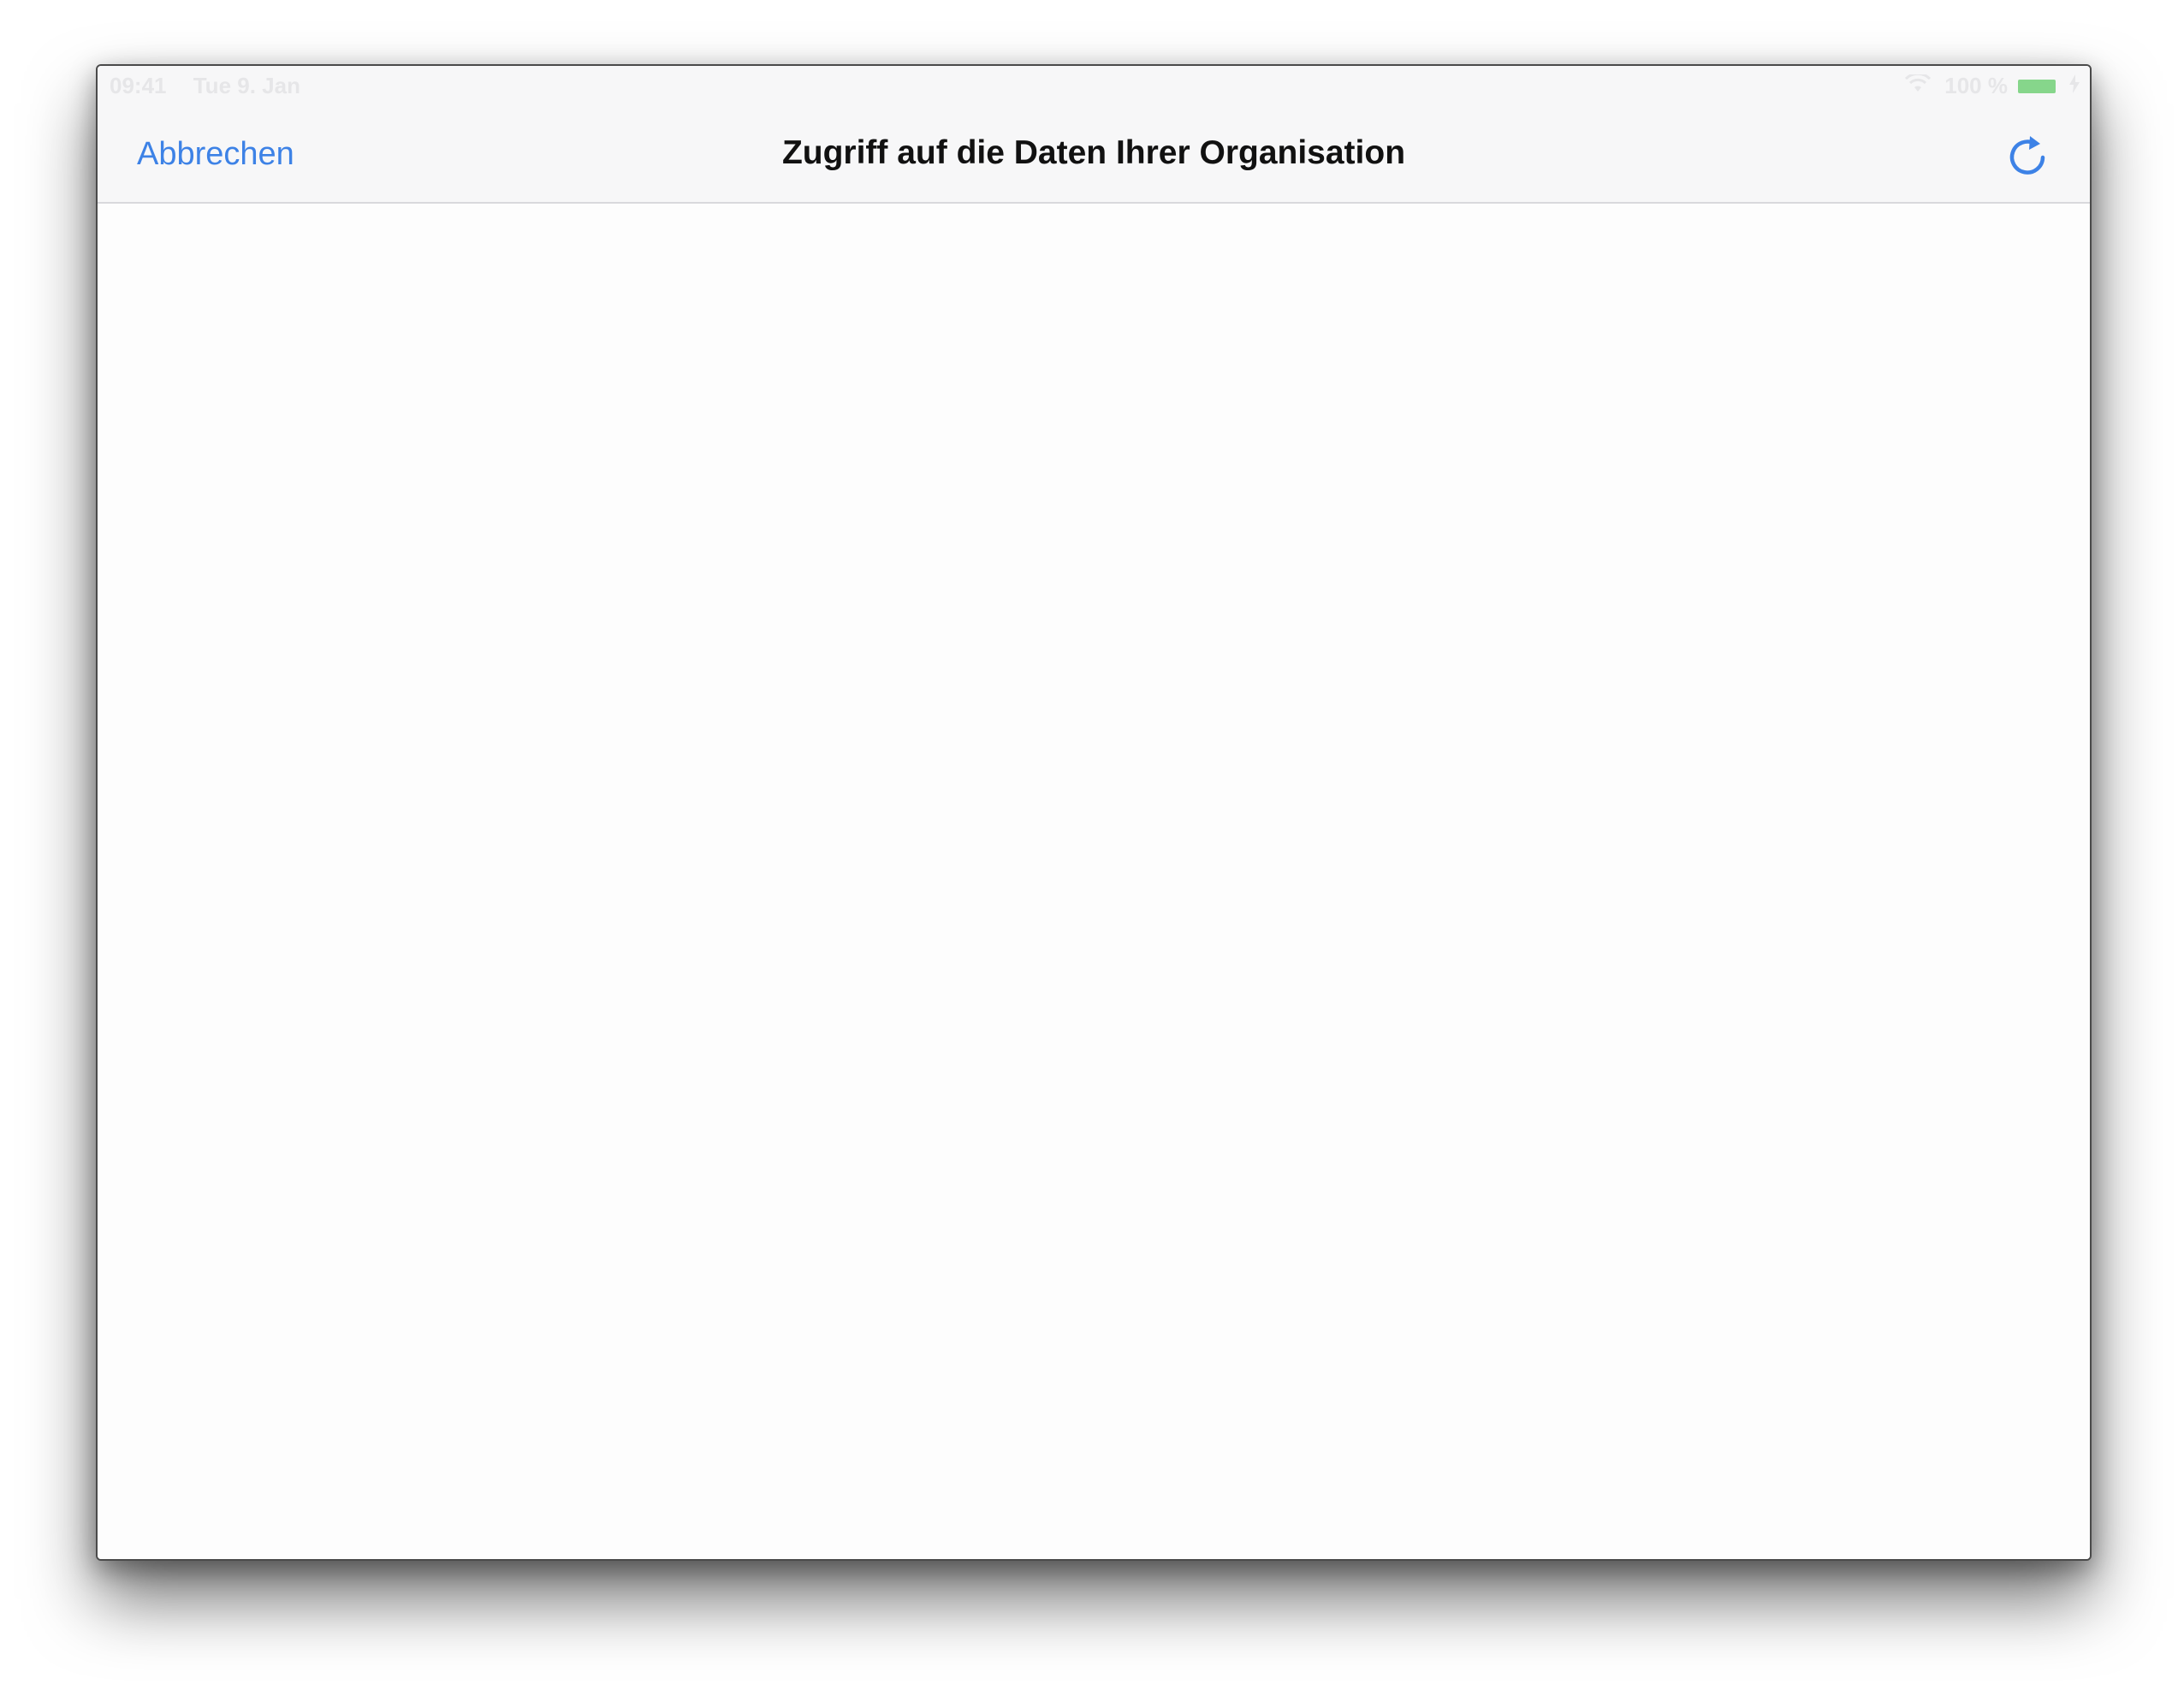 Image resolution: width=2184 pixels, height=1684 pixels. What do you see at coordinates (2037, 86) in the screenshot?
I see `battery-icon` at bounding box center [2037, 86].